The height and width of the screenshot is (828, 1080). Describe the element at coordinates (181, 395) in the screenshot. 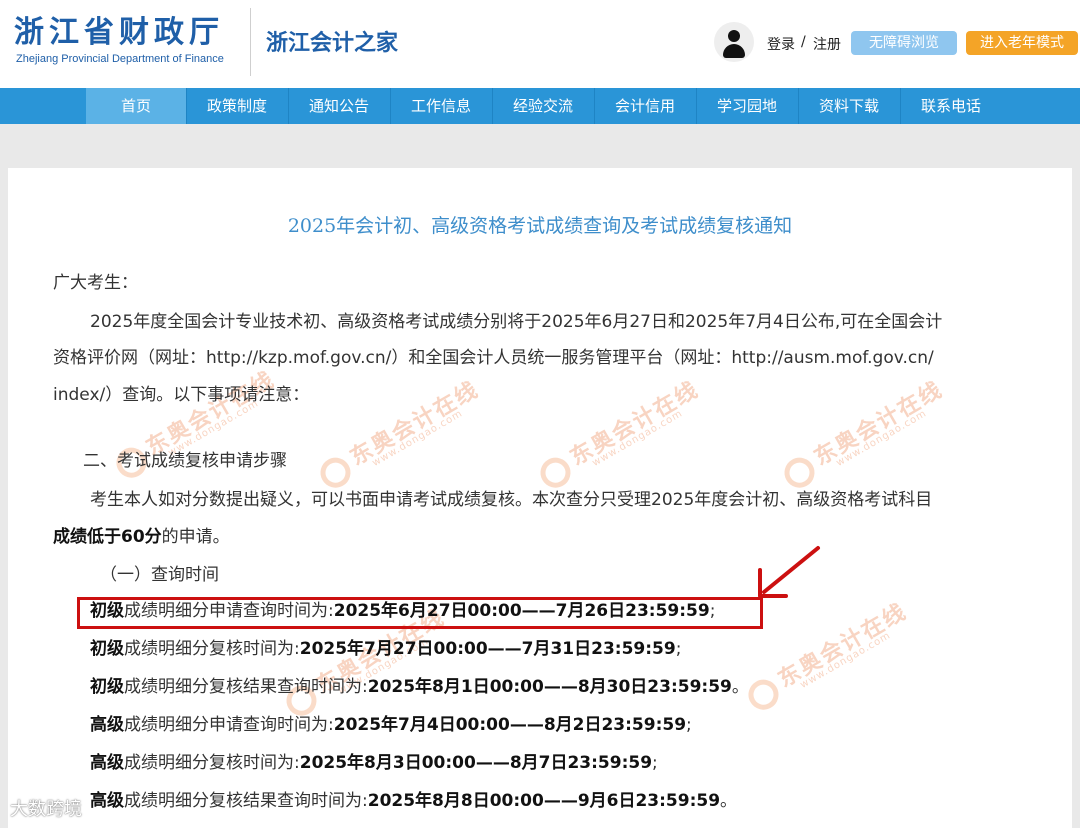

I see `intro-line-3: index/）查询。以下事项请注意：` at that location.